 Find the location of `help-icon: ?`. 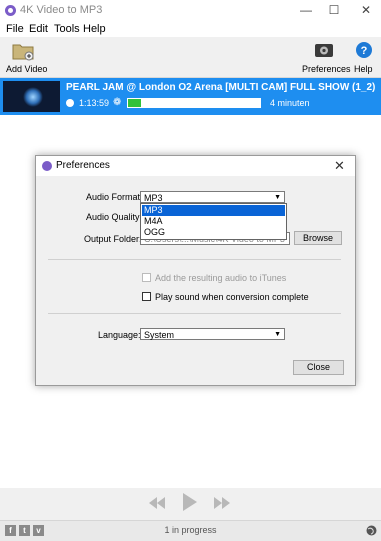

help-icon: ? is located at coordinates (364, 50).